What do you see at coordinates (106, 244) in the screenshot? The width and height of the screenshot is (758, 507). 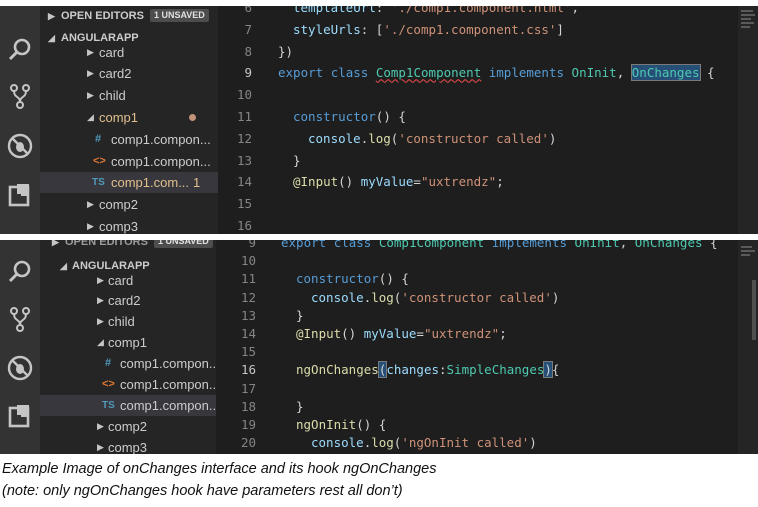 I see `open-editors-label: OPEN EDITORS` at bounding box center [106, 244].